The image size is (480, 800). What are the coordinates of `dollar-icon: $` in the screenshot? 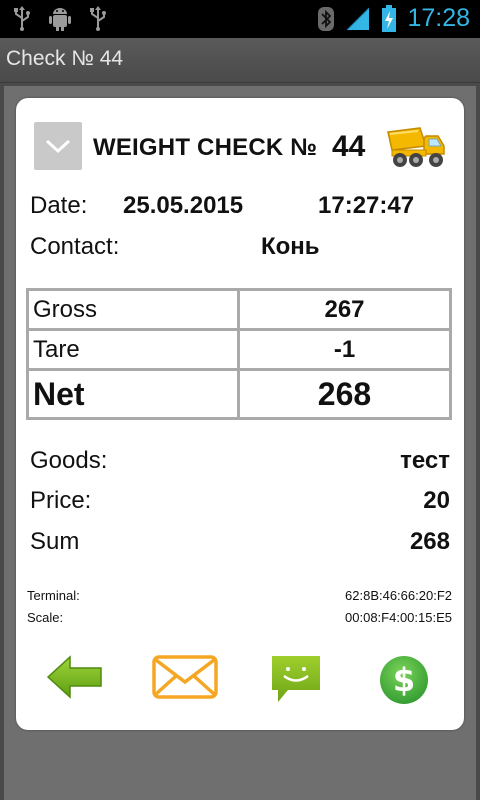 It's located at (404, 680).